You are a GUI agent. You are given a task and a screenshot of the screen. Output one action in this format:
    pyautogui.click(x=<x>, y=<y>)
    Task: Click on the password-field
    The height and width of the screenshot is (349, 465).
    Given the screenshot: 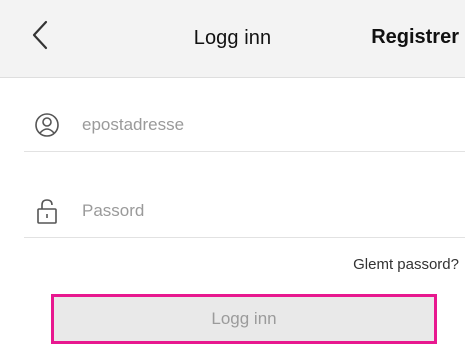 What is the action you would take?
    pyautogui.click(x=262, y=211)
    